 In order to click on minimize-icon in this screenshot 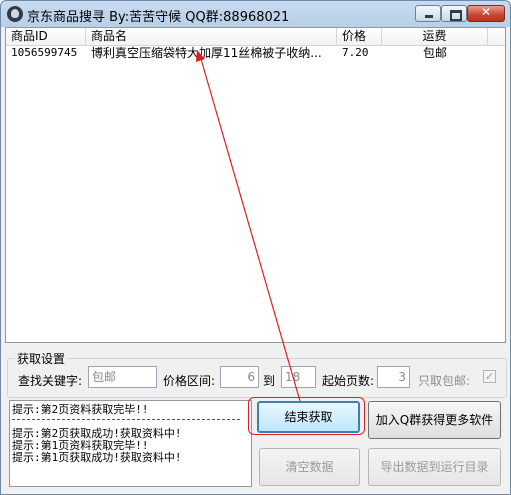, I will do `click(429, 16)`.